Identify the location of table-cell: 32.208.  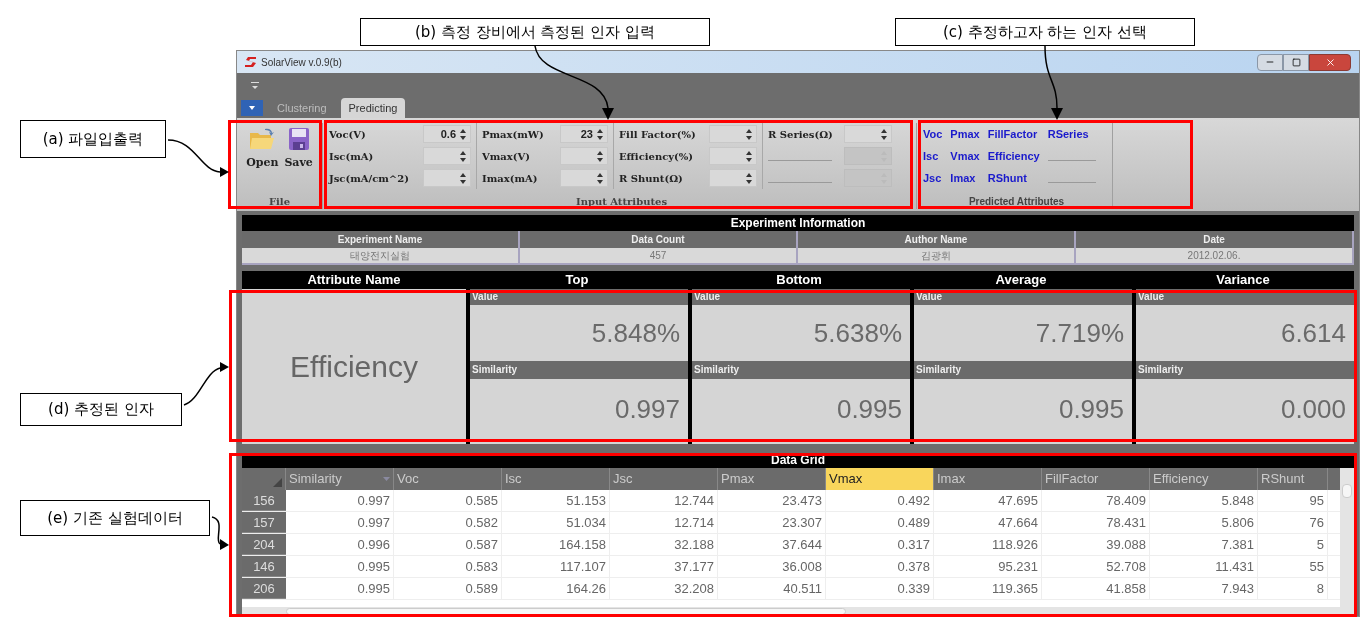
(664, 588).